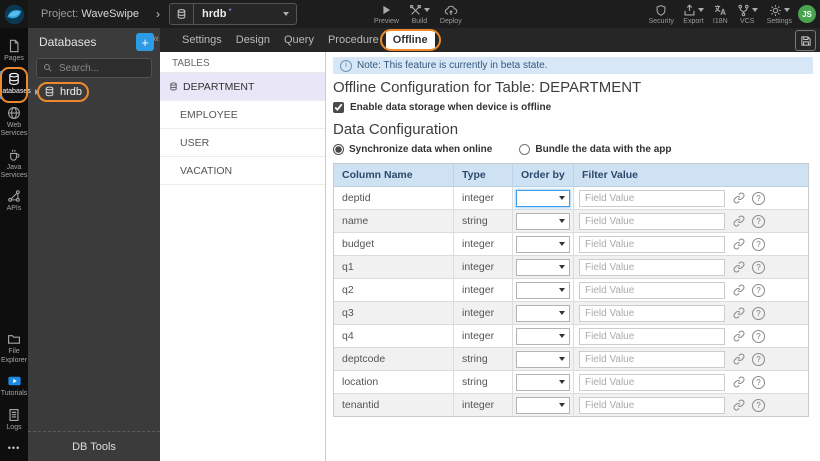 The height and width of the screenshot is (461, 820). Describe the element at coordinates (242, 171) in the screenshot. I see `table-list-item: VACATION` at that location.